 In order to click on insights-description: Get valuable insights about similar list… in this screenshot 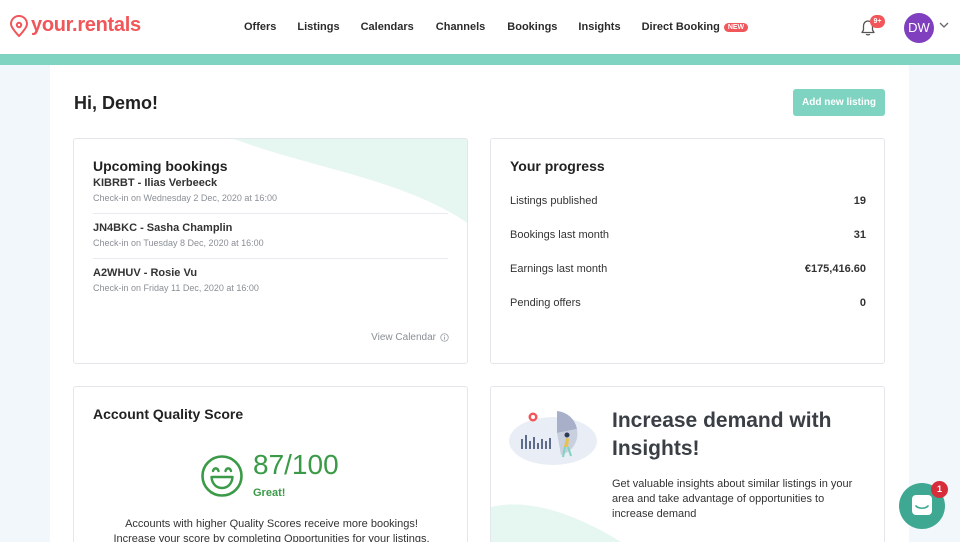, I will do `click(732, 499)`.